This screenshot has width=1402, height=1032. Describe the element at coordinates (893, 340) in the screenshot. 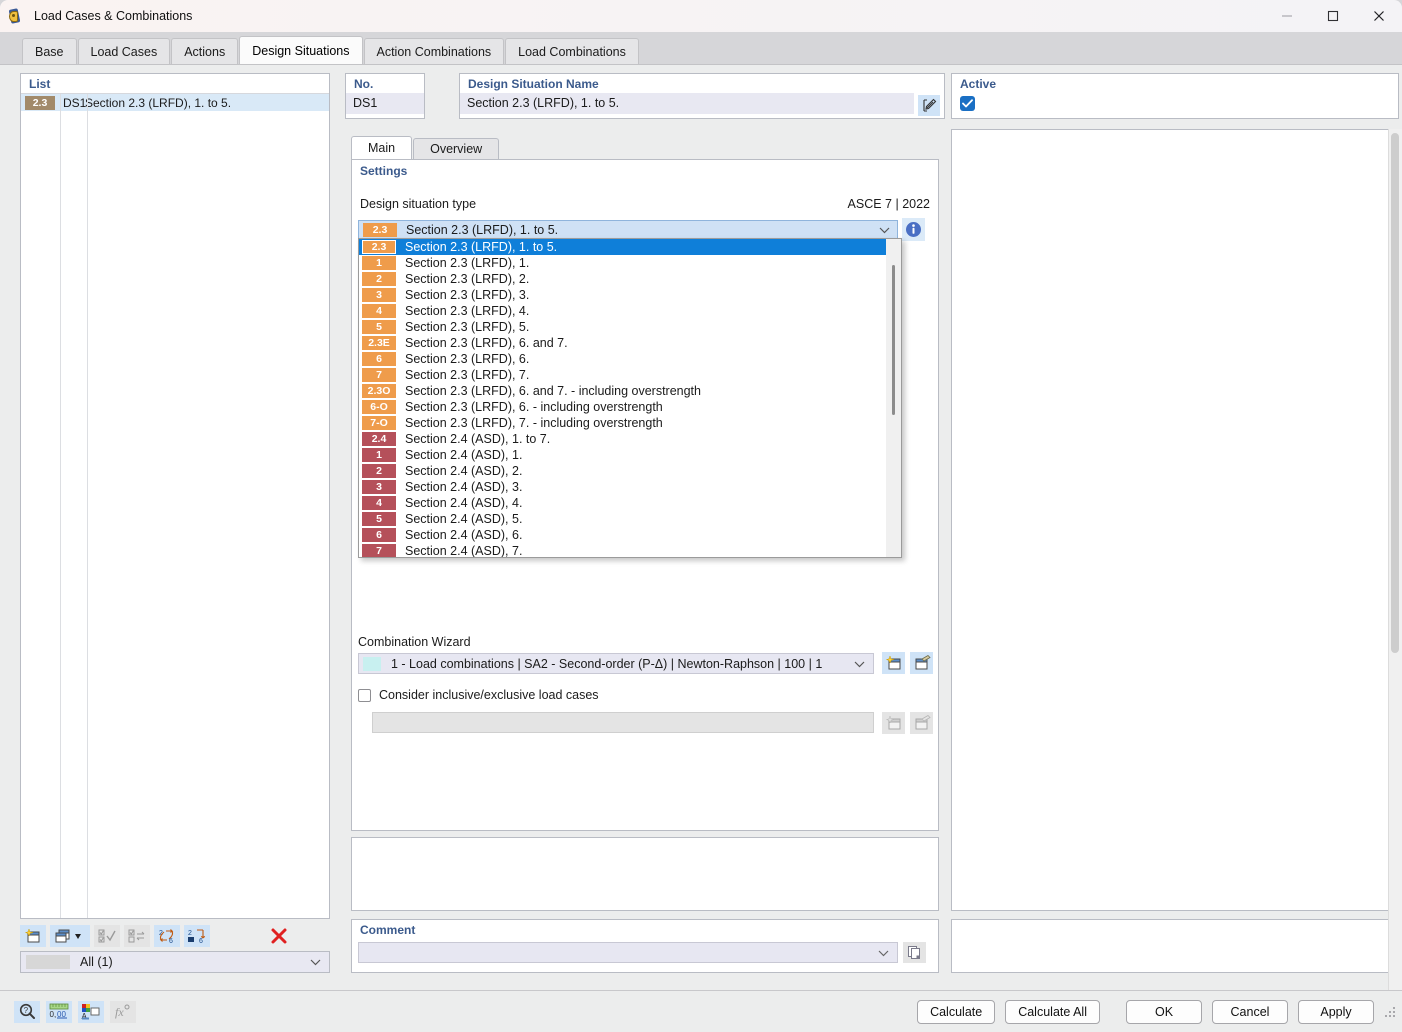

I see `dropdown-scrollbar-thumb` at that location.